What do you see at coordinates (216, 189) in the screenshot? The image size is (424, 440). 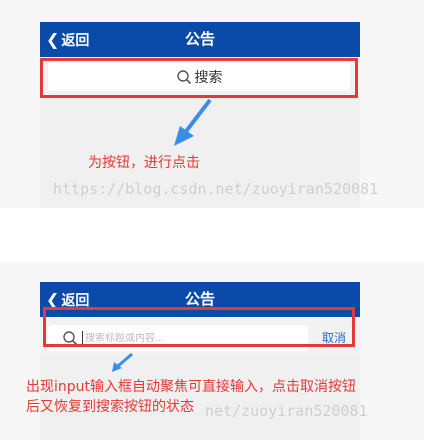 I see `watermark: https://blog.csdn.net/zuoyiran520081` at bounding box center [216, 189].